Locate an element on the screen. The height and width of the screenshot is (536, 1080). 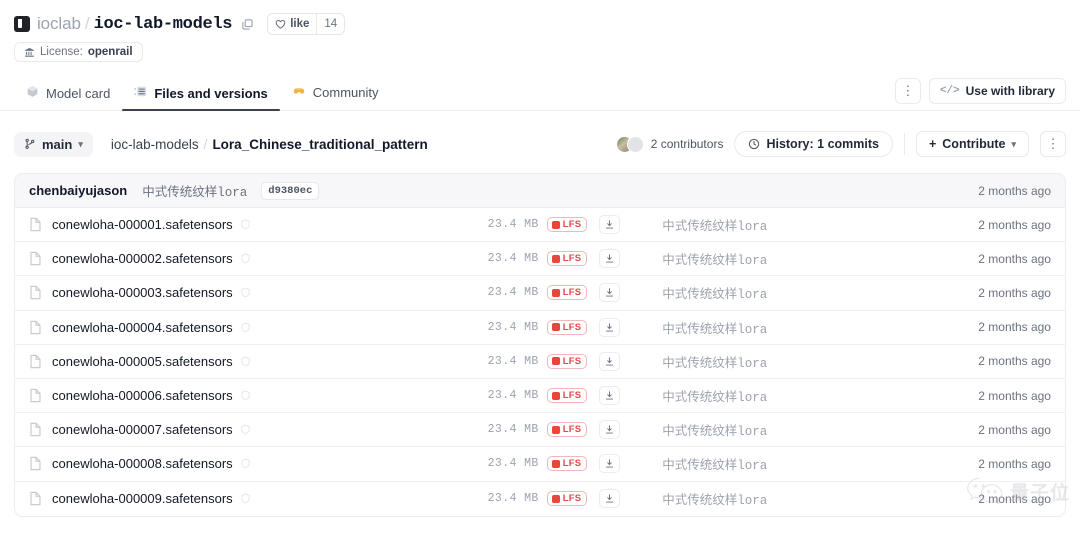
contribute-label: Contribute is located at coordinates (974, 144).